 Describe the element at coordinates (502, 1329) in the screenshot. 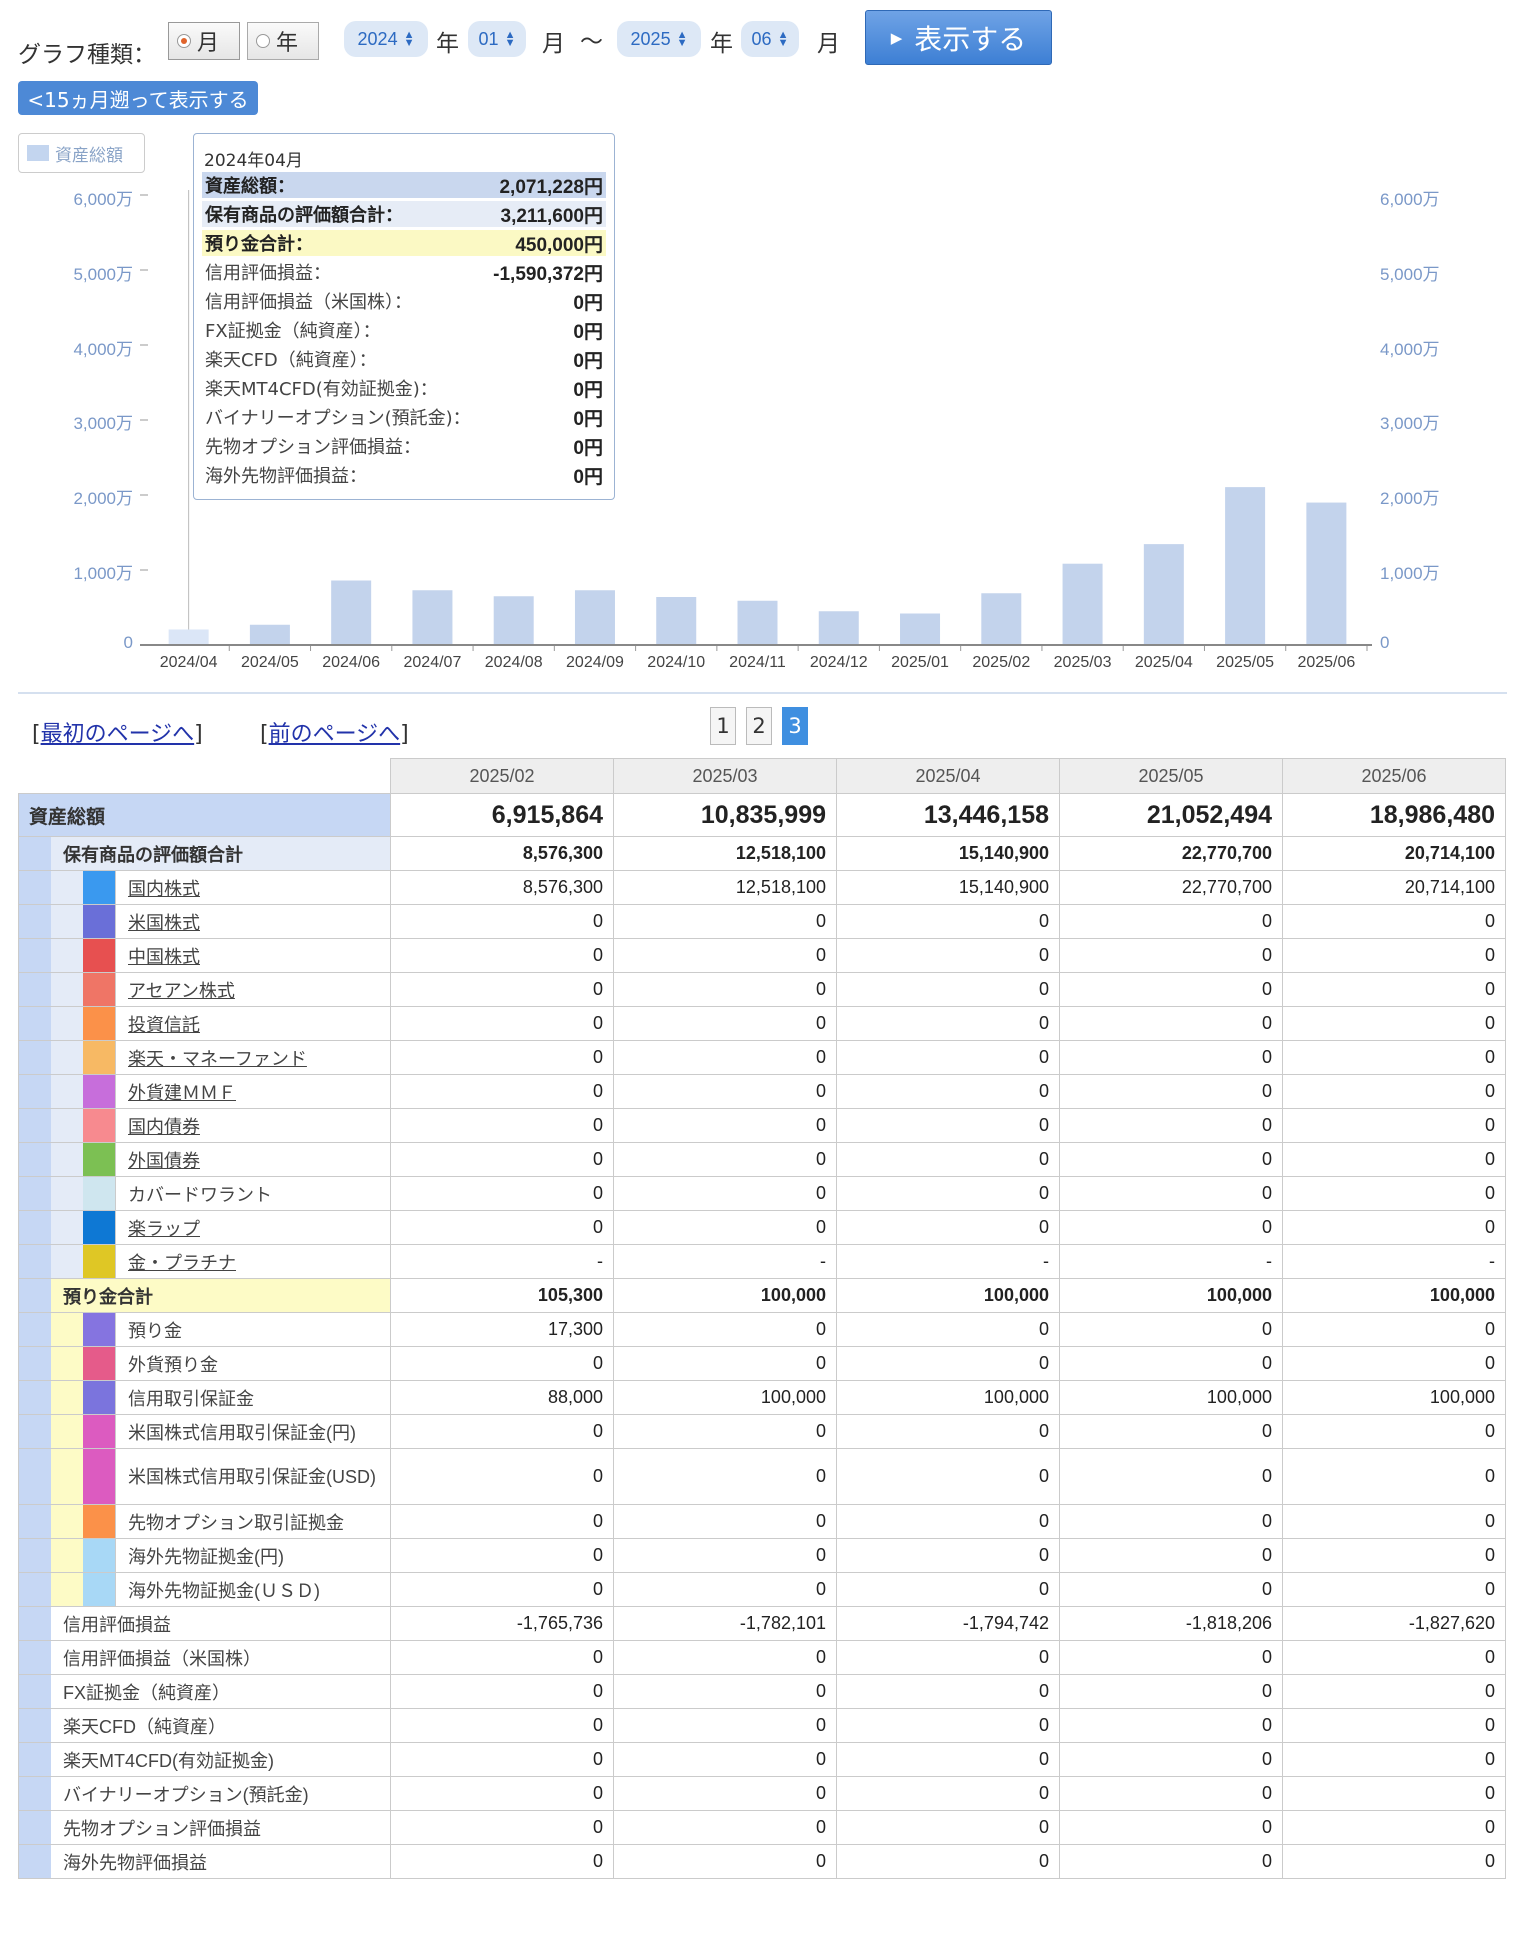

I see `value-cell: 17,300` at that location.